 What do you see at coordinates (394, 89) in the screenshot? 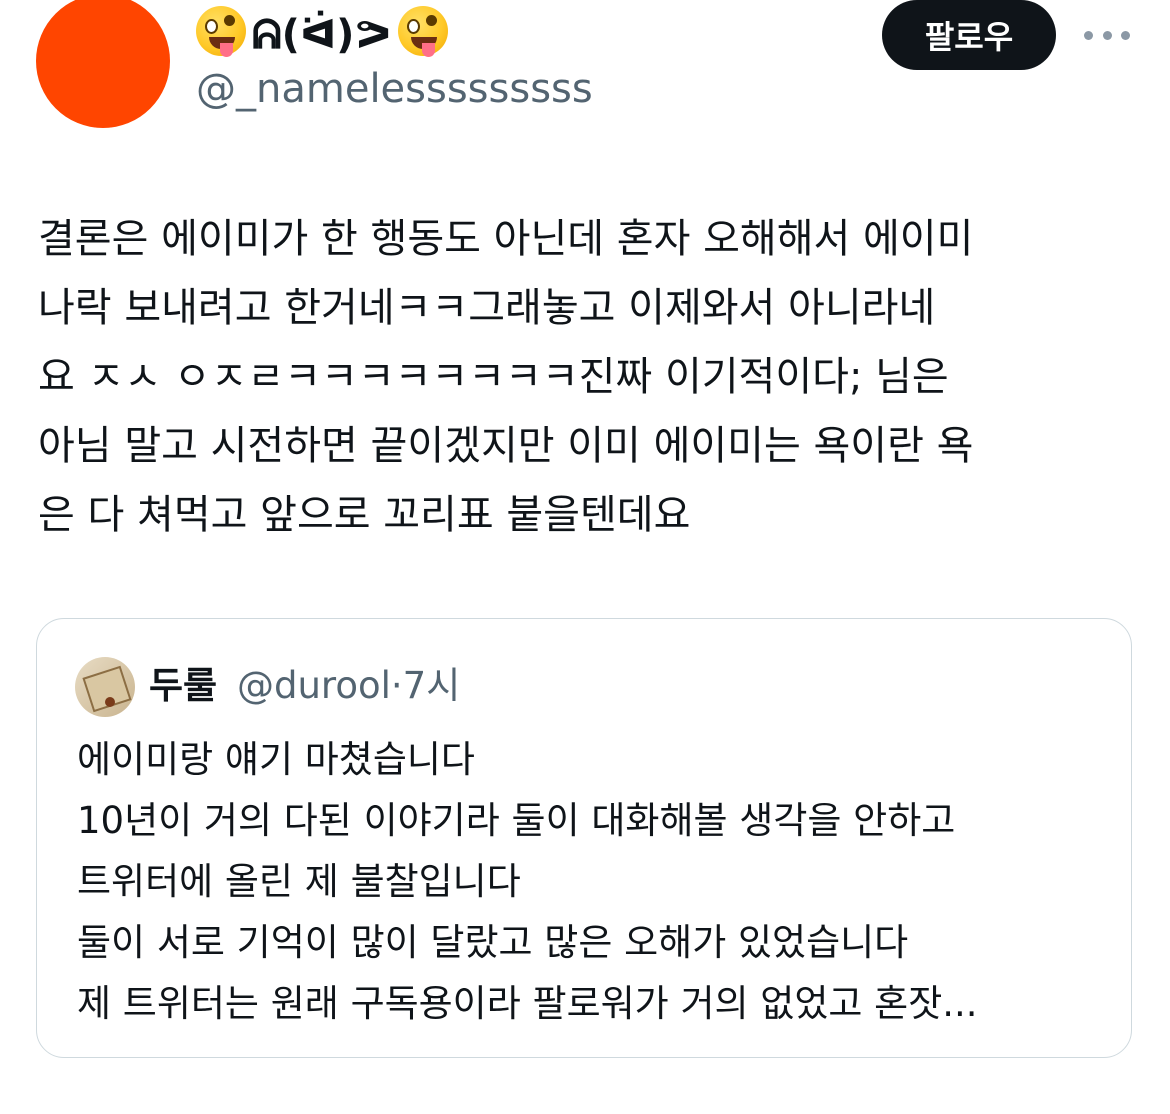
I see `author-handle: @_namelesssssssss` at bounding box center [394, 89].